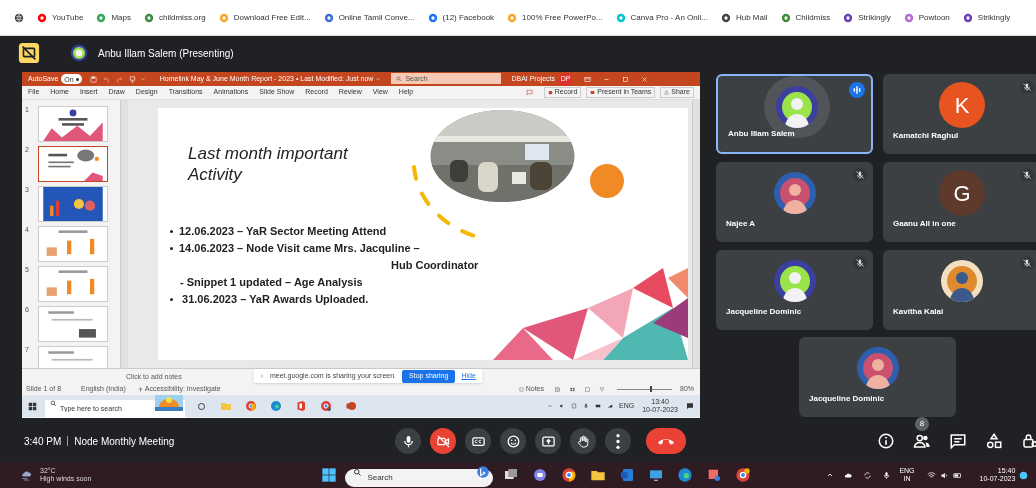  Describe the element at coordinates (625, 79) in the screenshot. I see `maximize-icon` at that location.